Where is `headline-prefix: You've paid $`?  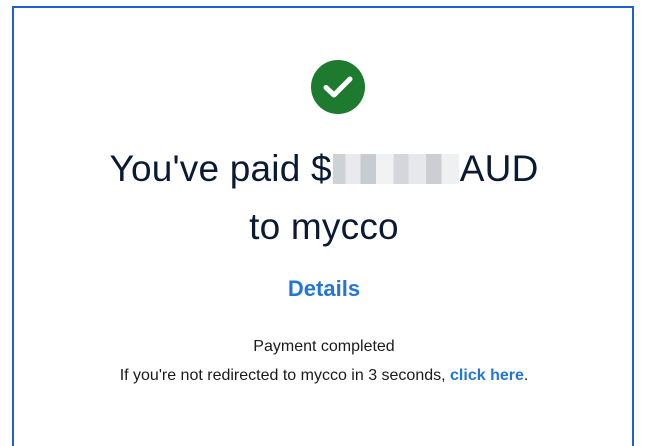
headline-prefix: You've paid $ is located at coordinates (220, 168).